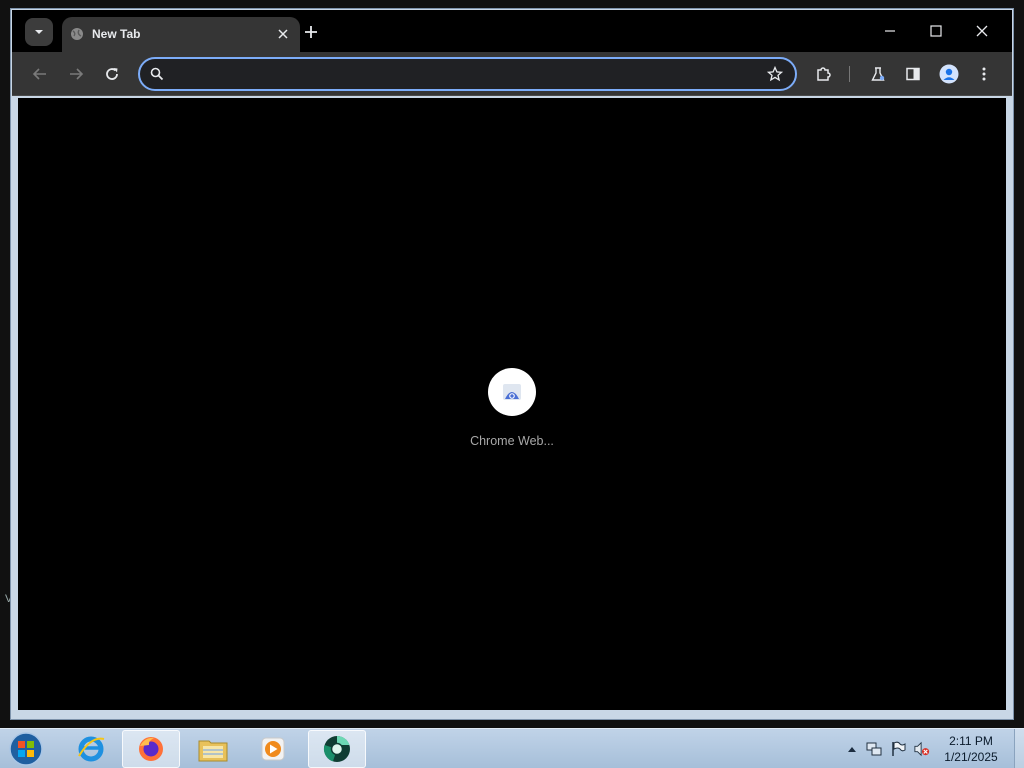 Image resolution: width=1024 pixels, height=768 pixels. I want to click on network-tray-icon, so click(874, 749).